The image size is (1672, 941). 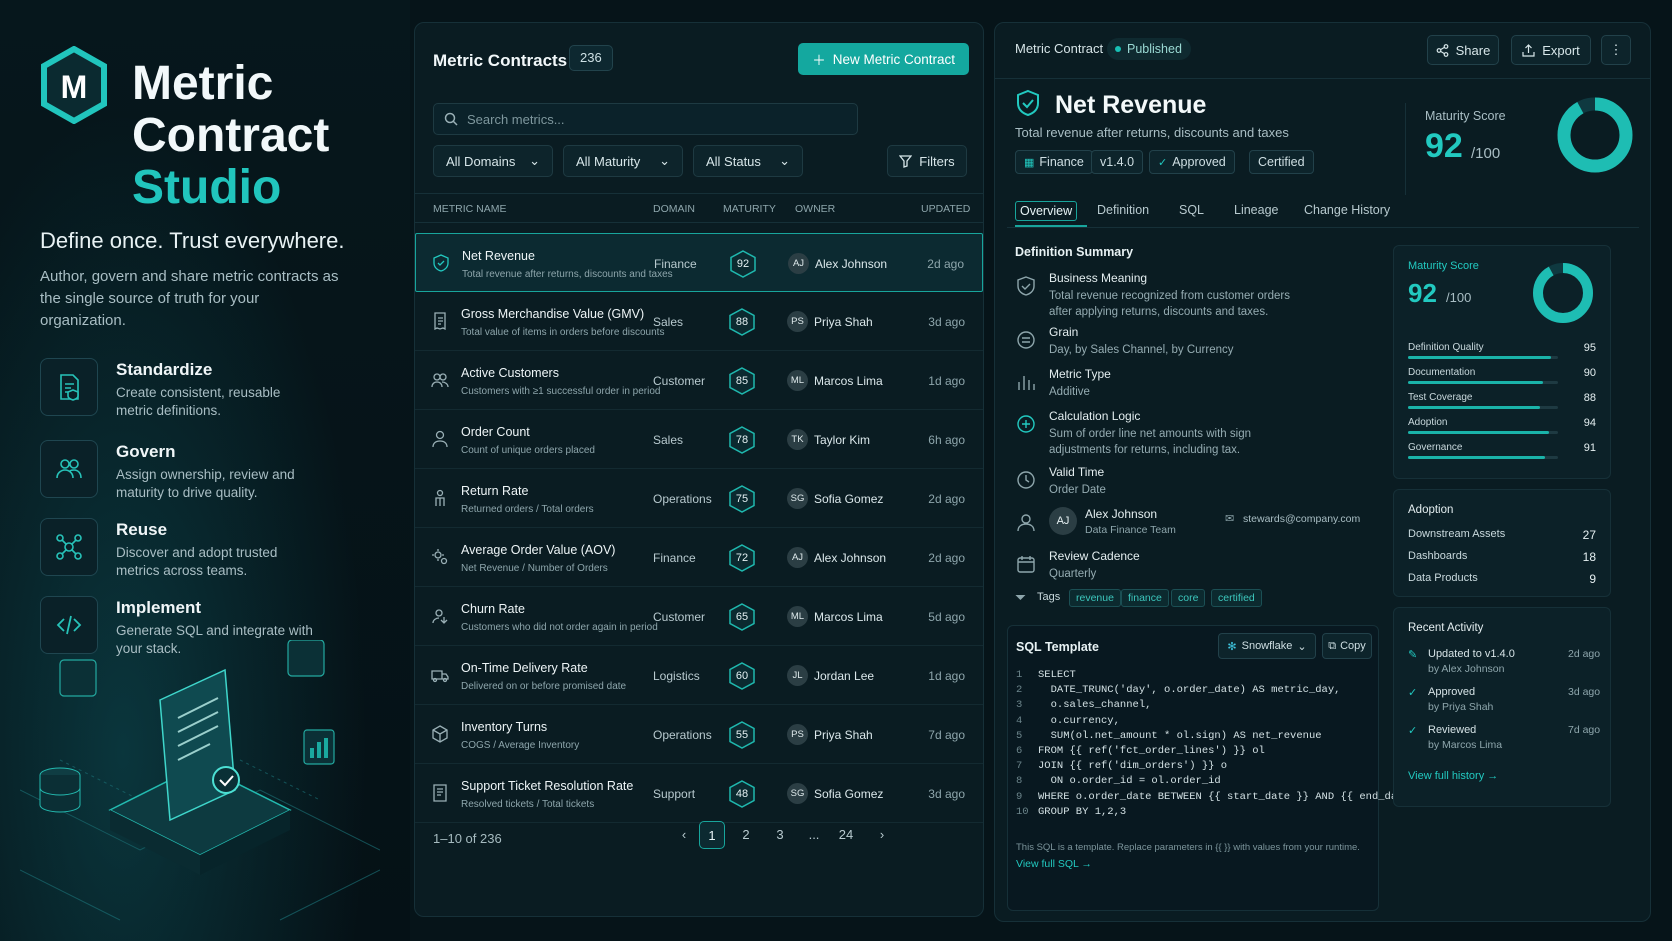 I want to click on next-page-button: ›, so click(x=882, y=835).